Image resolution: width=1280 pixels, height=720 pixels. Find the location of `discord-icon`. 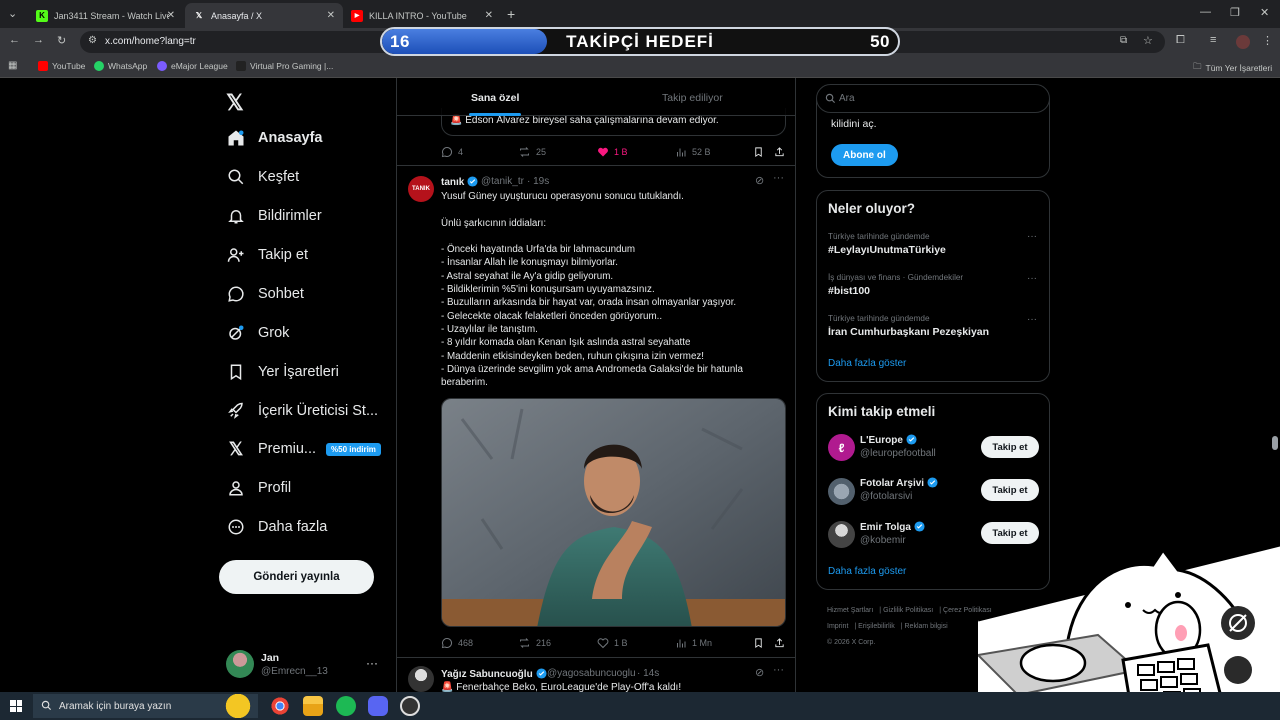

discord-icon is located at coordinates (378, 706).